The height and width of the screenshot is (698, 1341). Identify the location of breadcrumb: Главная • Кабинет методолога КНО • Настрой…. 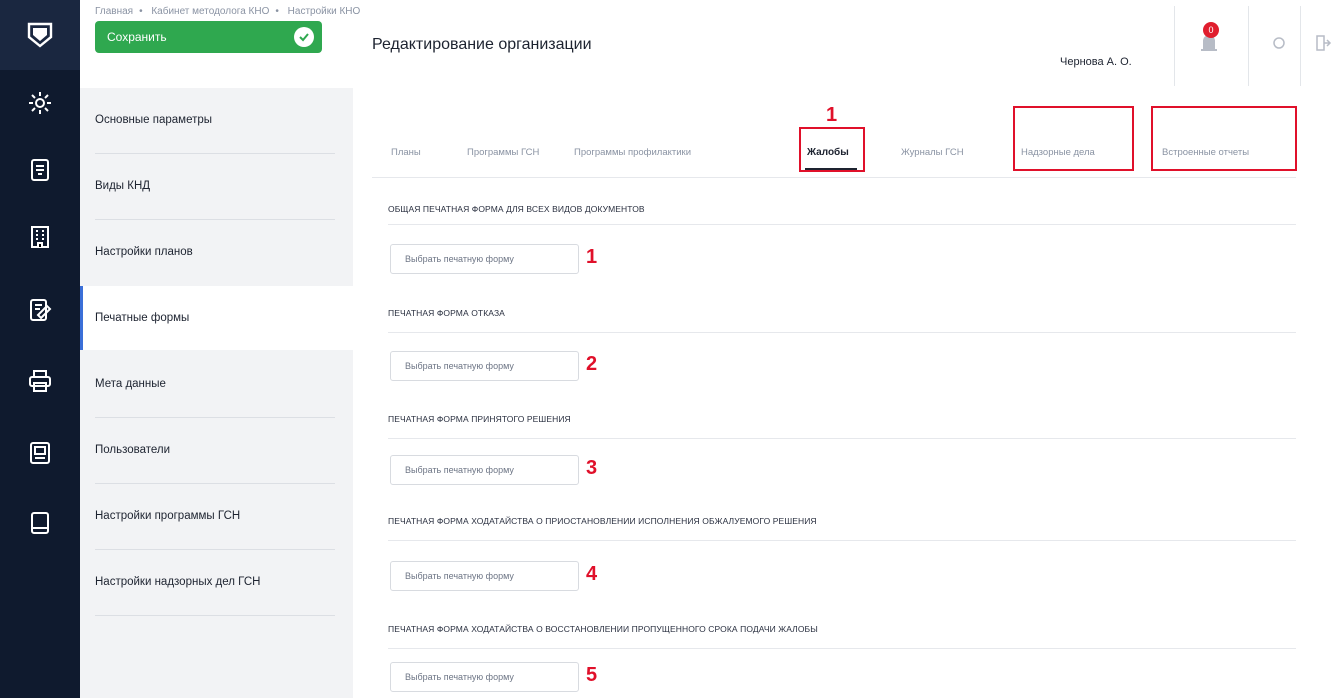
(228, 11).